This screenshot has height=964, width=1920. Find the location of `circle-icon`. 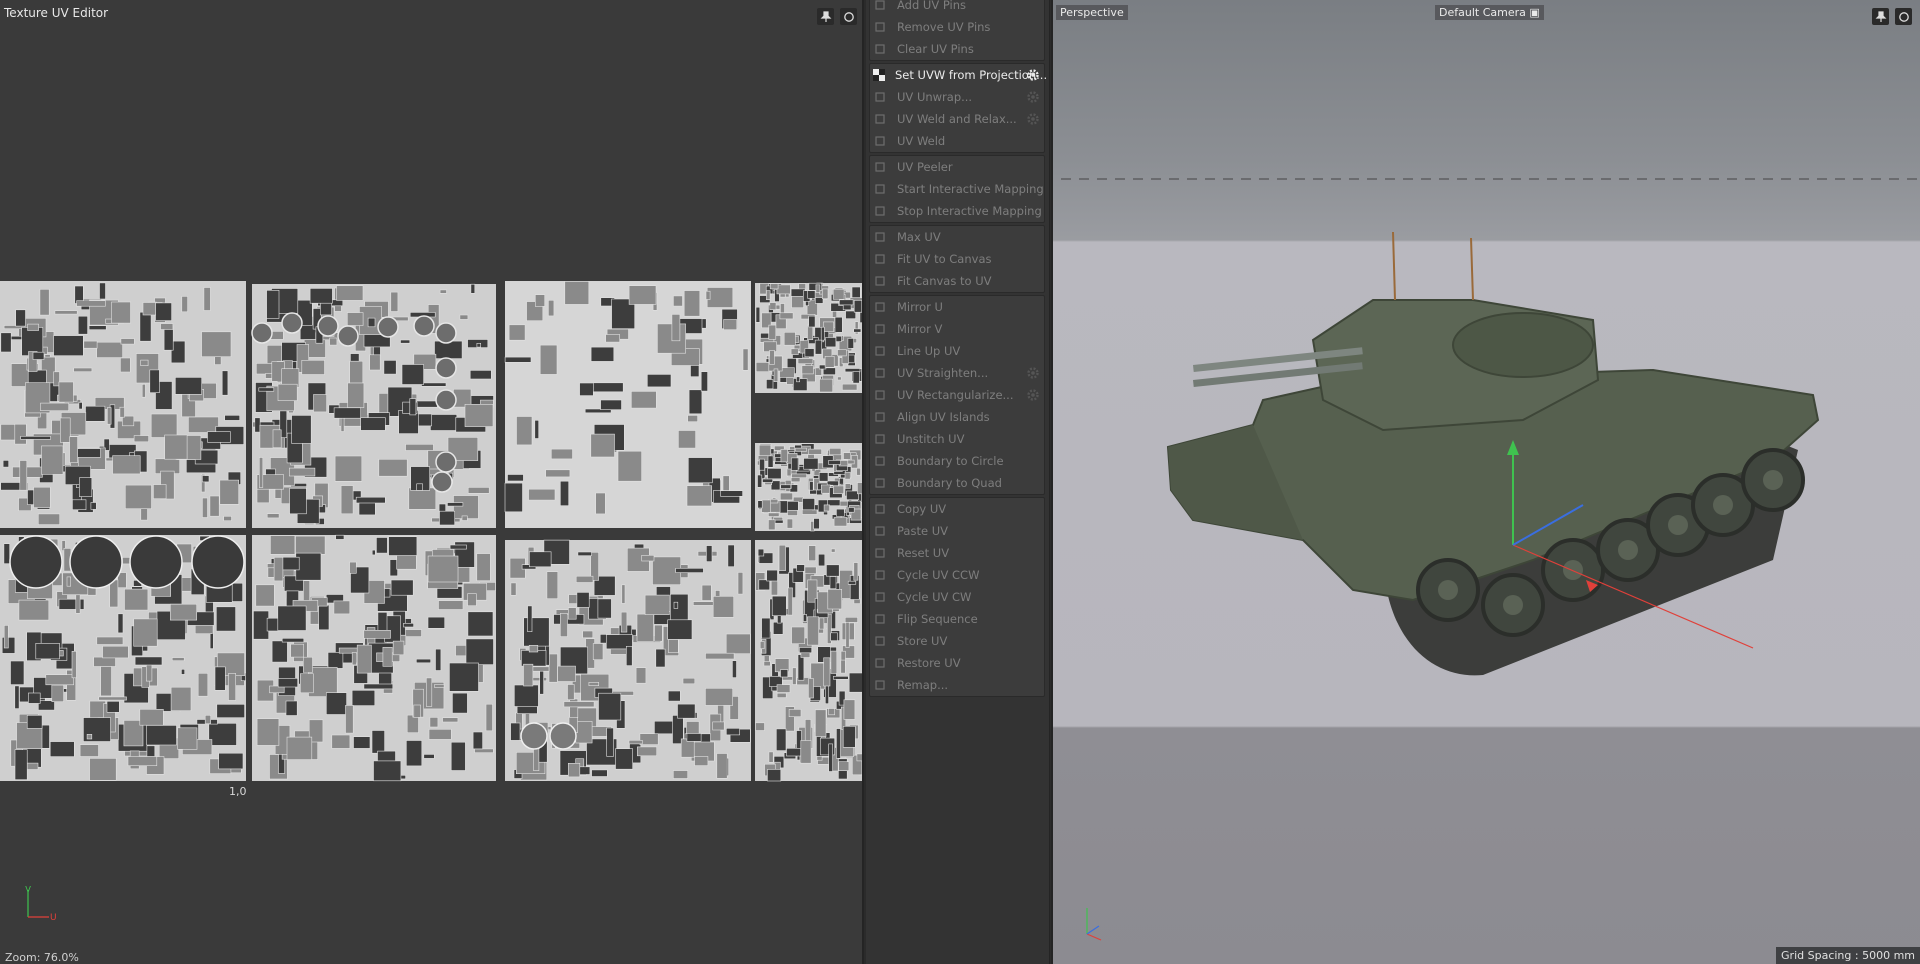

circle-icon is located at coordinates (880, 461).